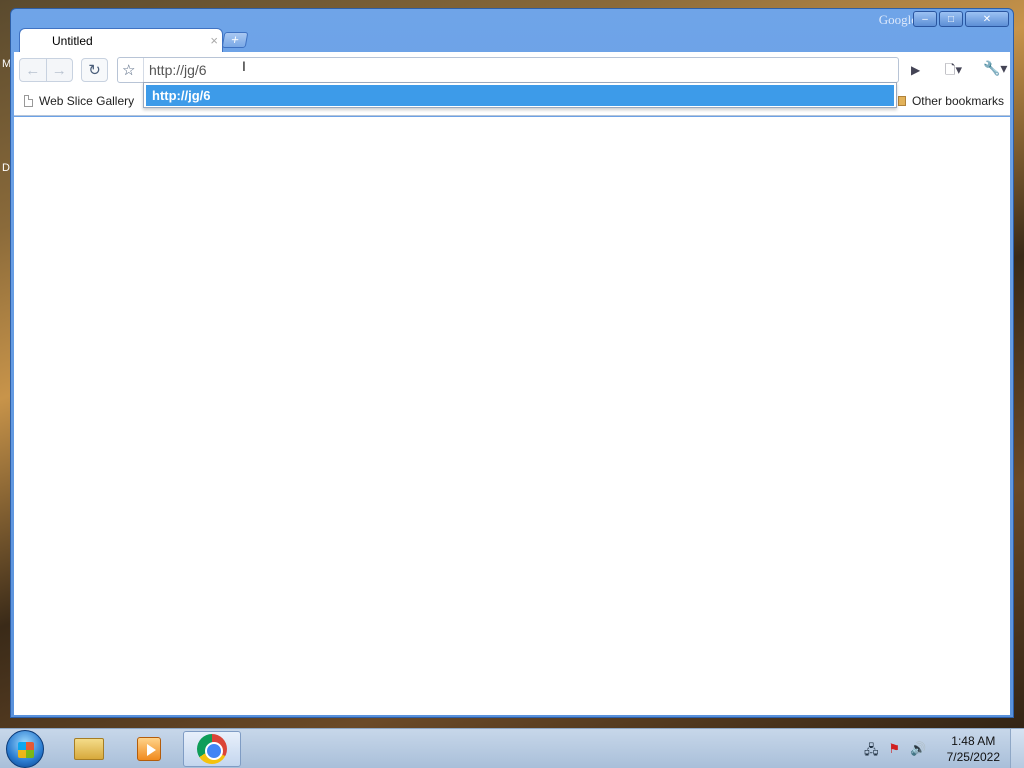 Image resolution: width=1024 pixels, height=768 pixels. I want to click on media-player-icon, so click(149, 749).